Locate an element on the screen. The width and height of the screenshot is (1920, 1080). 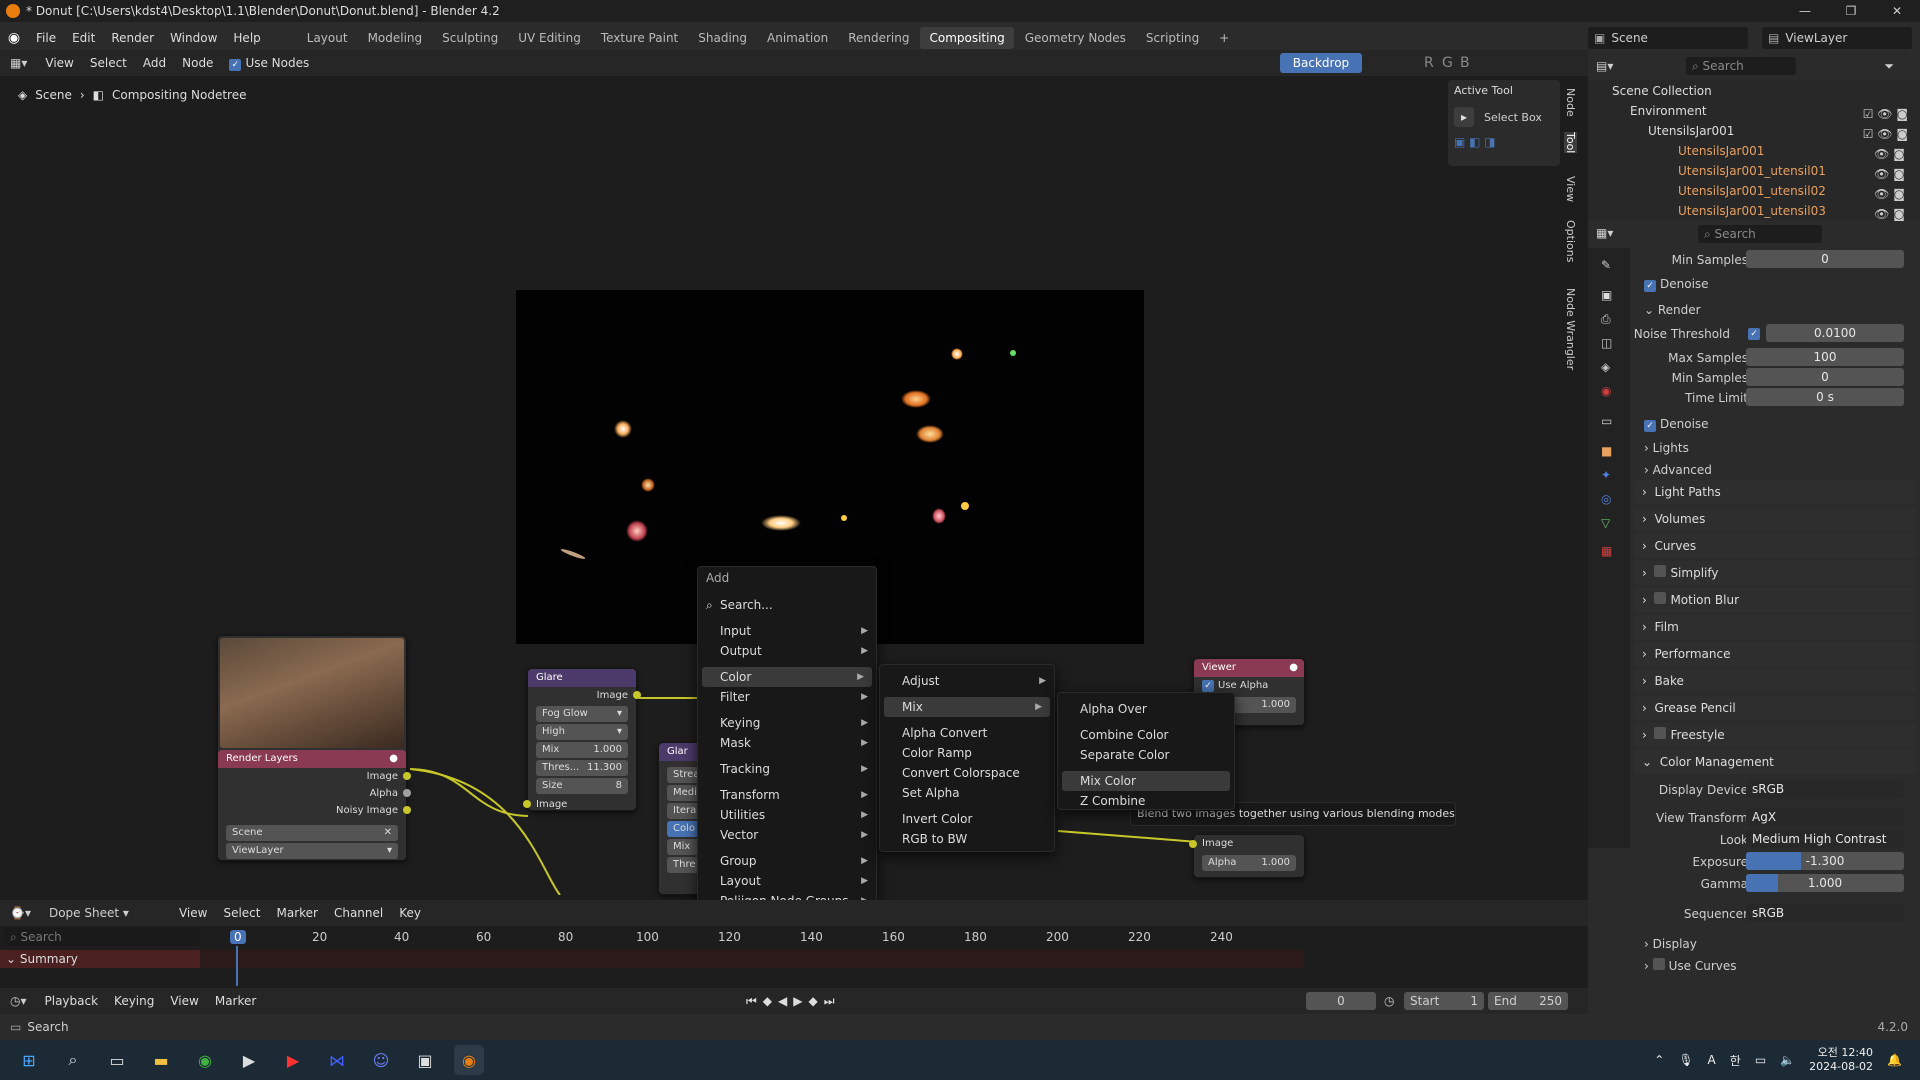
panel-simplify: › Simplify is located at coordinates (1775, 573).